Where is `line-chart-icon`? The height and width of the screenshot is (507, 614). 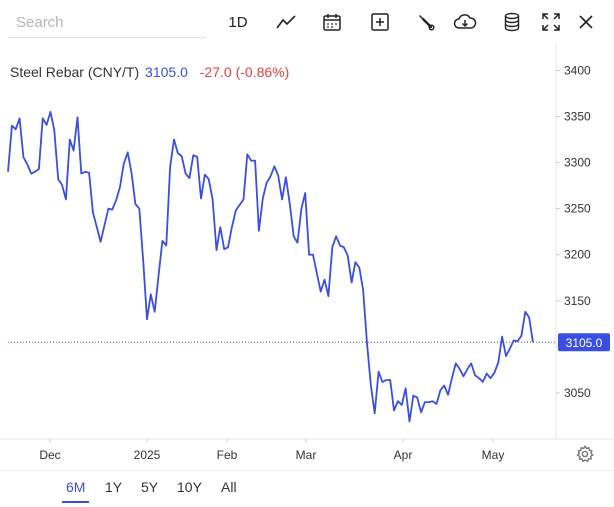
line-chart-icon is located at coordinates (286, 22).